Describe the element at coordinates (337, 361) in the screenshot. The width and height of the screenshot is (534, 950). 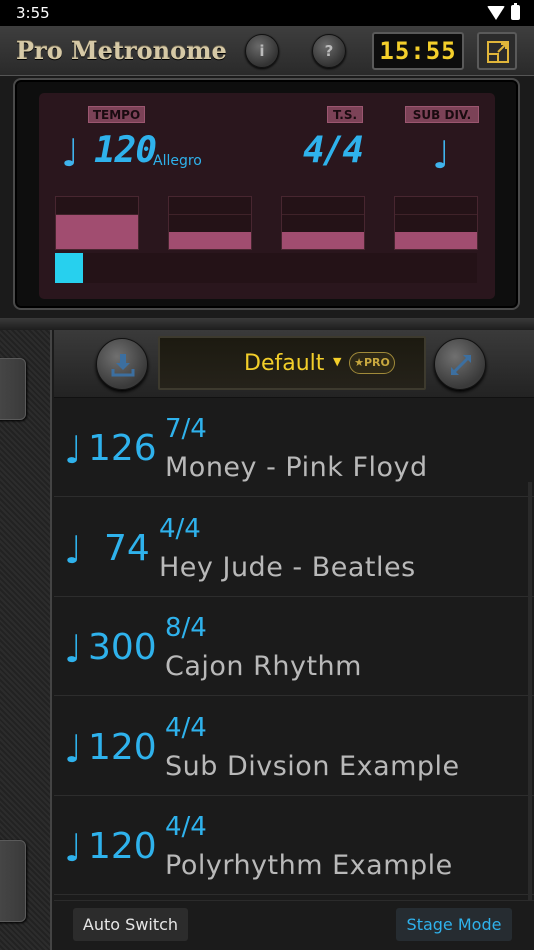
I see `dropdown-arrow-icon: ▼` at that location.